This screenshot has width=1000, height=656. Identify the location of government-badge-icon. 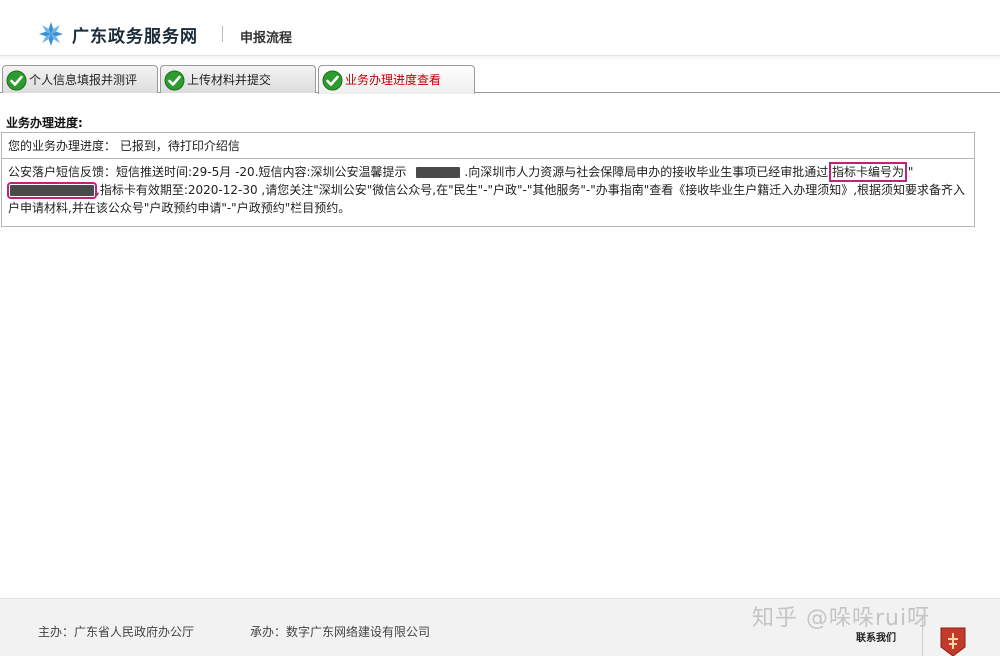
(953, 641).